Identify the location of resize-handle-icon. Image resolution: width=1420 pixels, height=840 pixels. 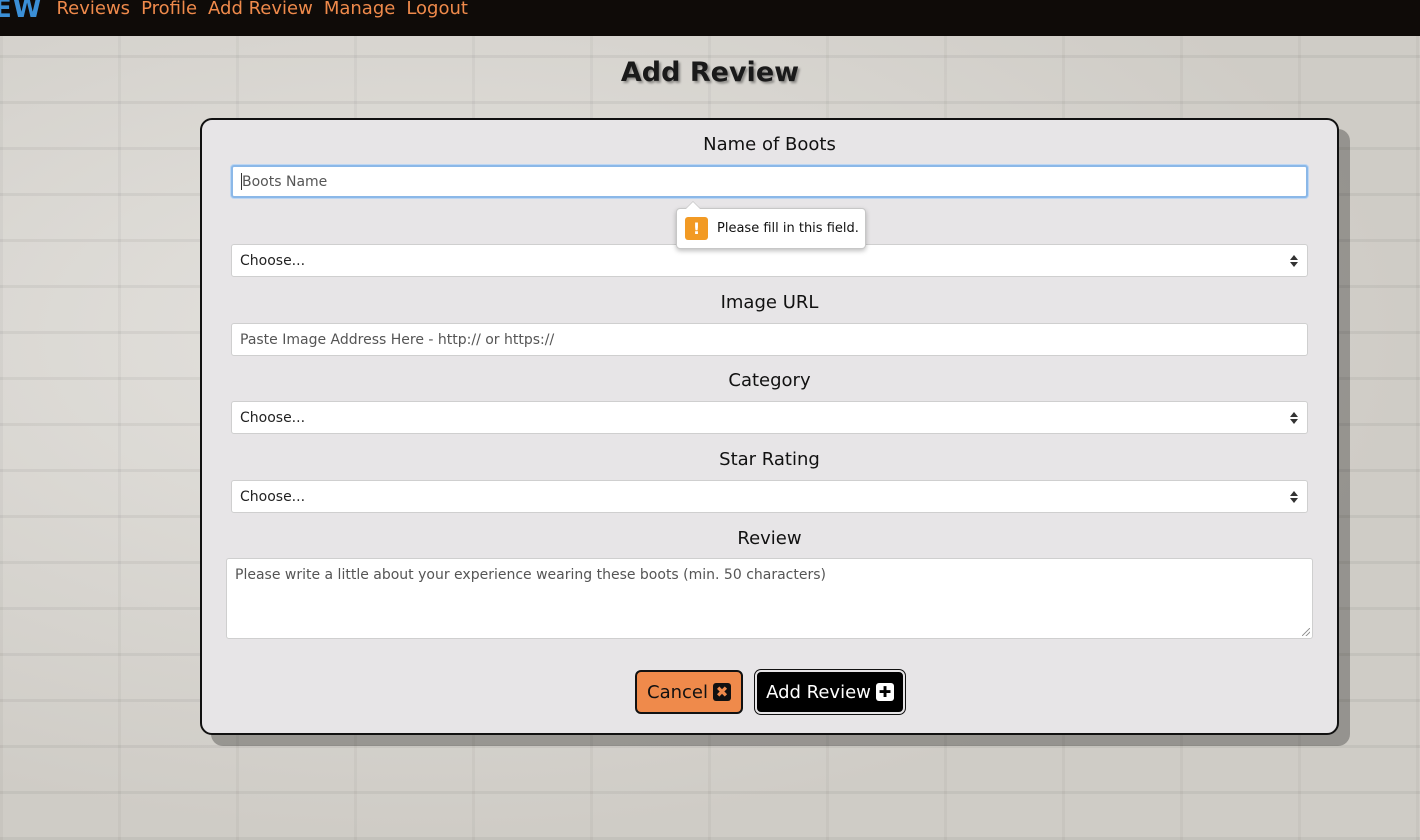
(1306, 632).